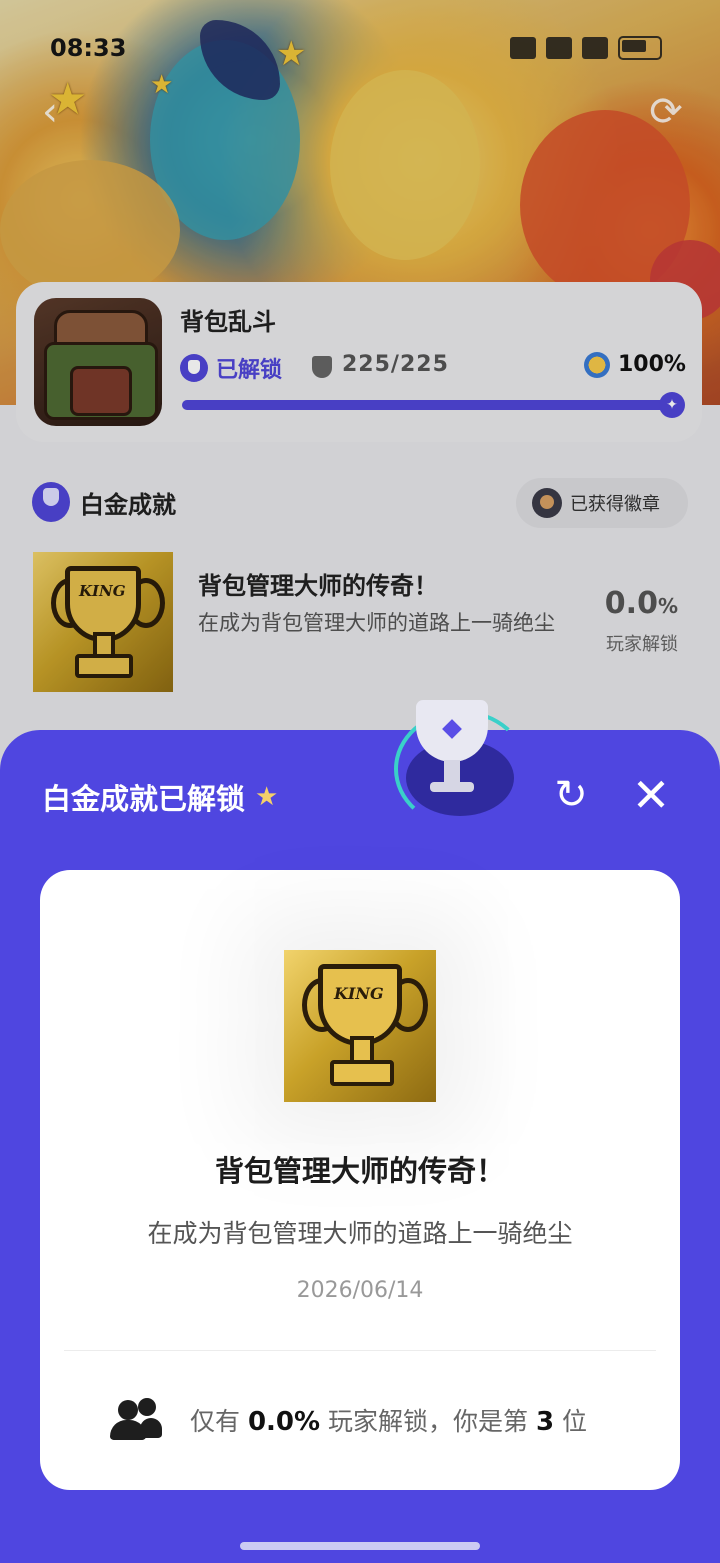 This screenshot has height=1563, width=720. What do you see at coordinates (360, 1233) in the screenshot?
I see `detail-description: 在成为背包管理大师的道路上一骑绝尘` at bounding box center [360, 1233].